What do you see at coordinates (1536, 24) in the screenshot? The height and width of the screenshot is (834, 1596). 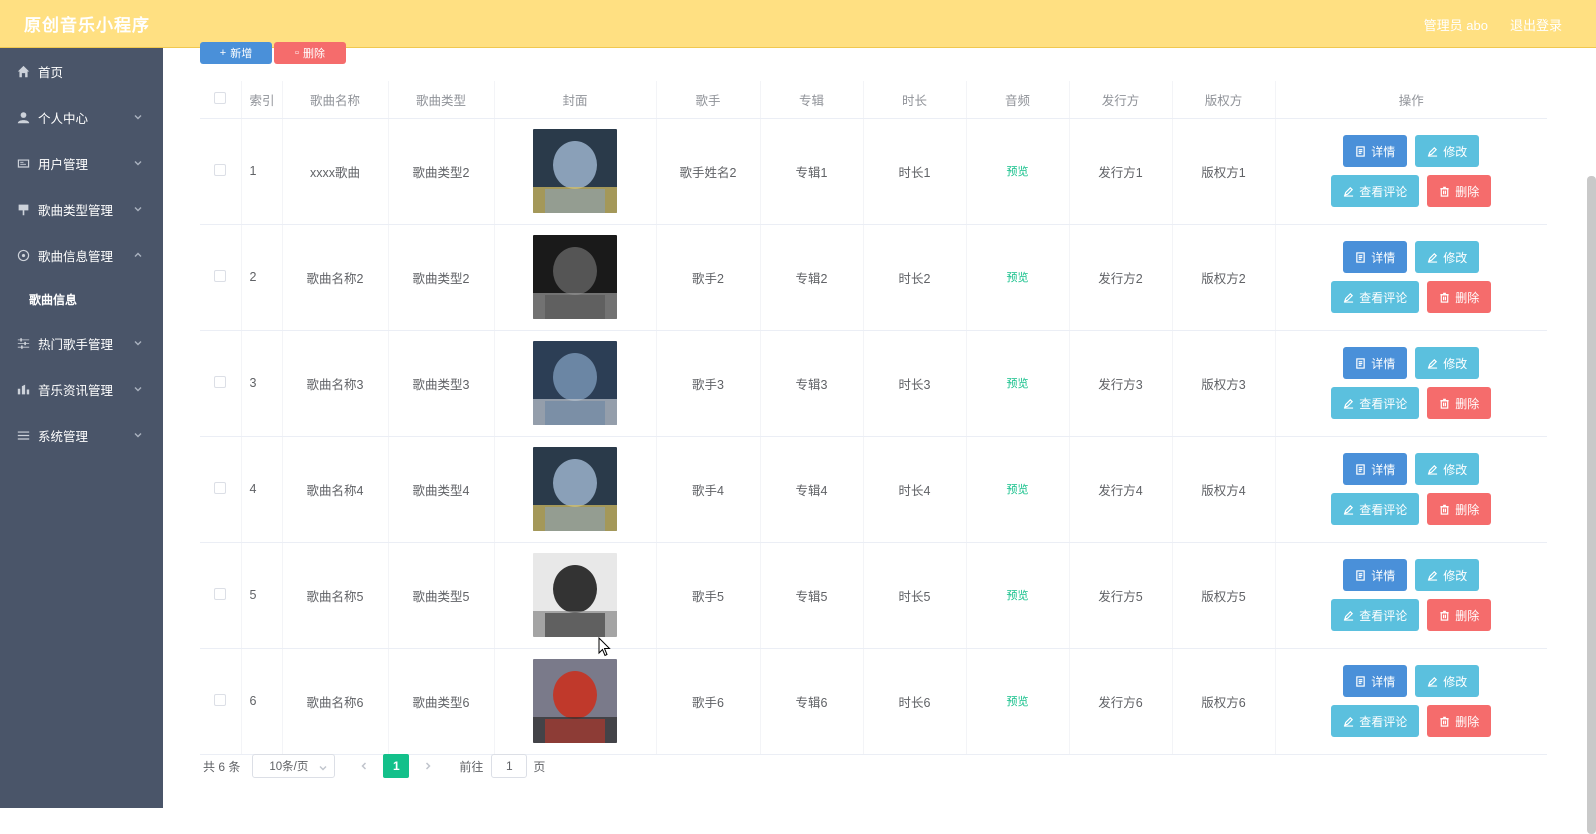 I see `logout-link: 退出登录` at bounding box center [1536, 24].